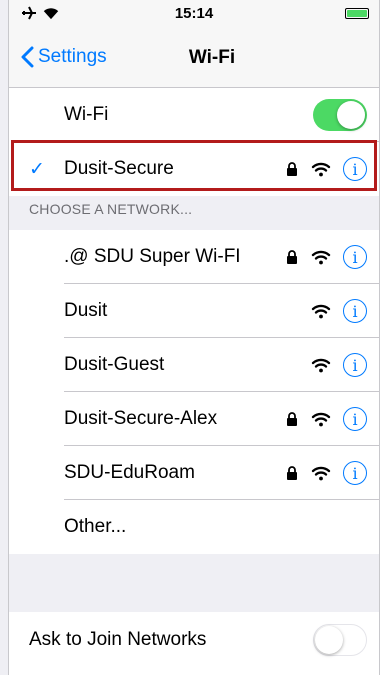  Describe the element at coordinates (152, 256) in the screenshot. I see `network-name: .@ SDU Super Wi-FI` at that location.